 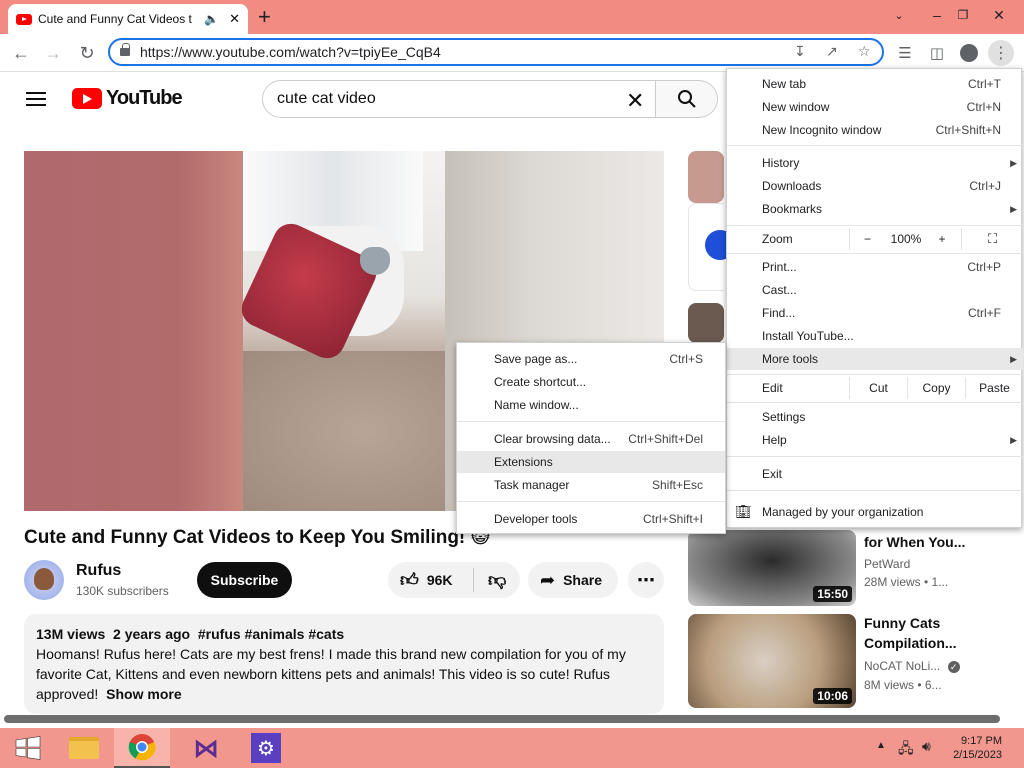 I want to click on visual-studio-button: ⋈, so click(x=206, y=748).